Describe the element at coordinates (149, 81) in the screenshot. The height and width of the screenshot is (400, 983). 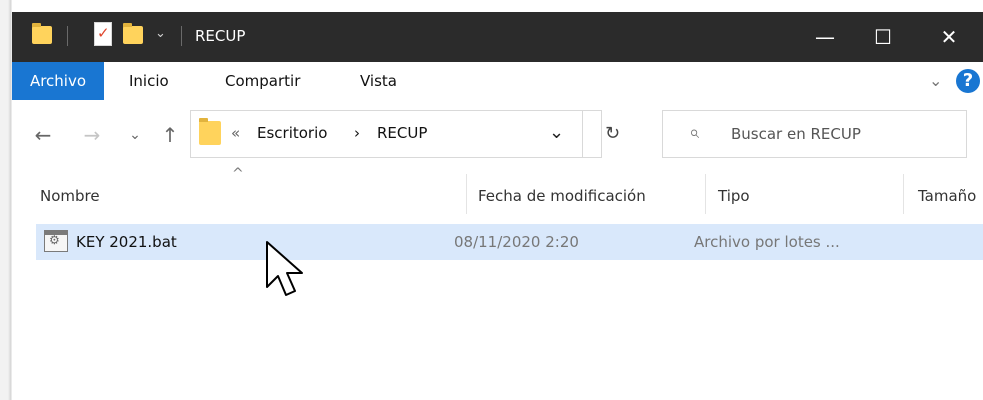
I see `tab-inicio: Inicio` at that location.